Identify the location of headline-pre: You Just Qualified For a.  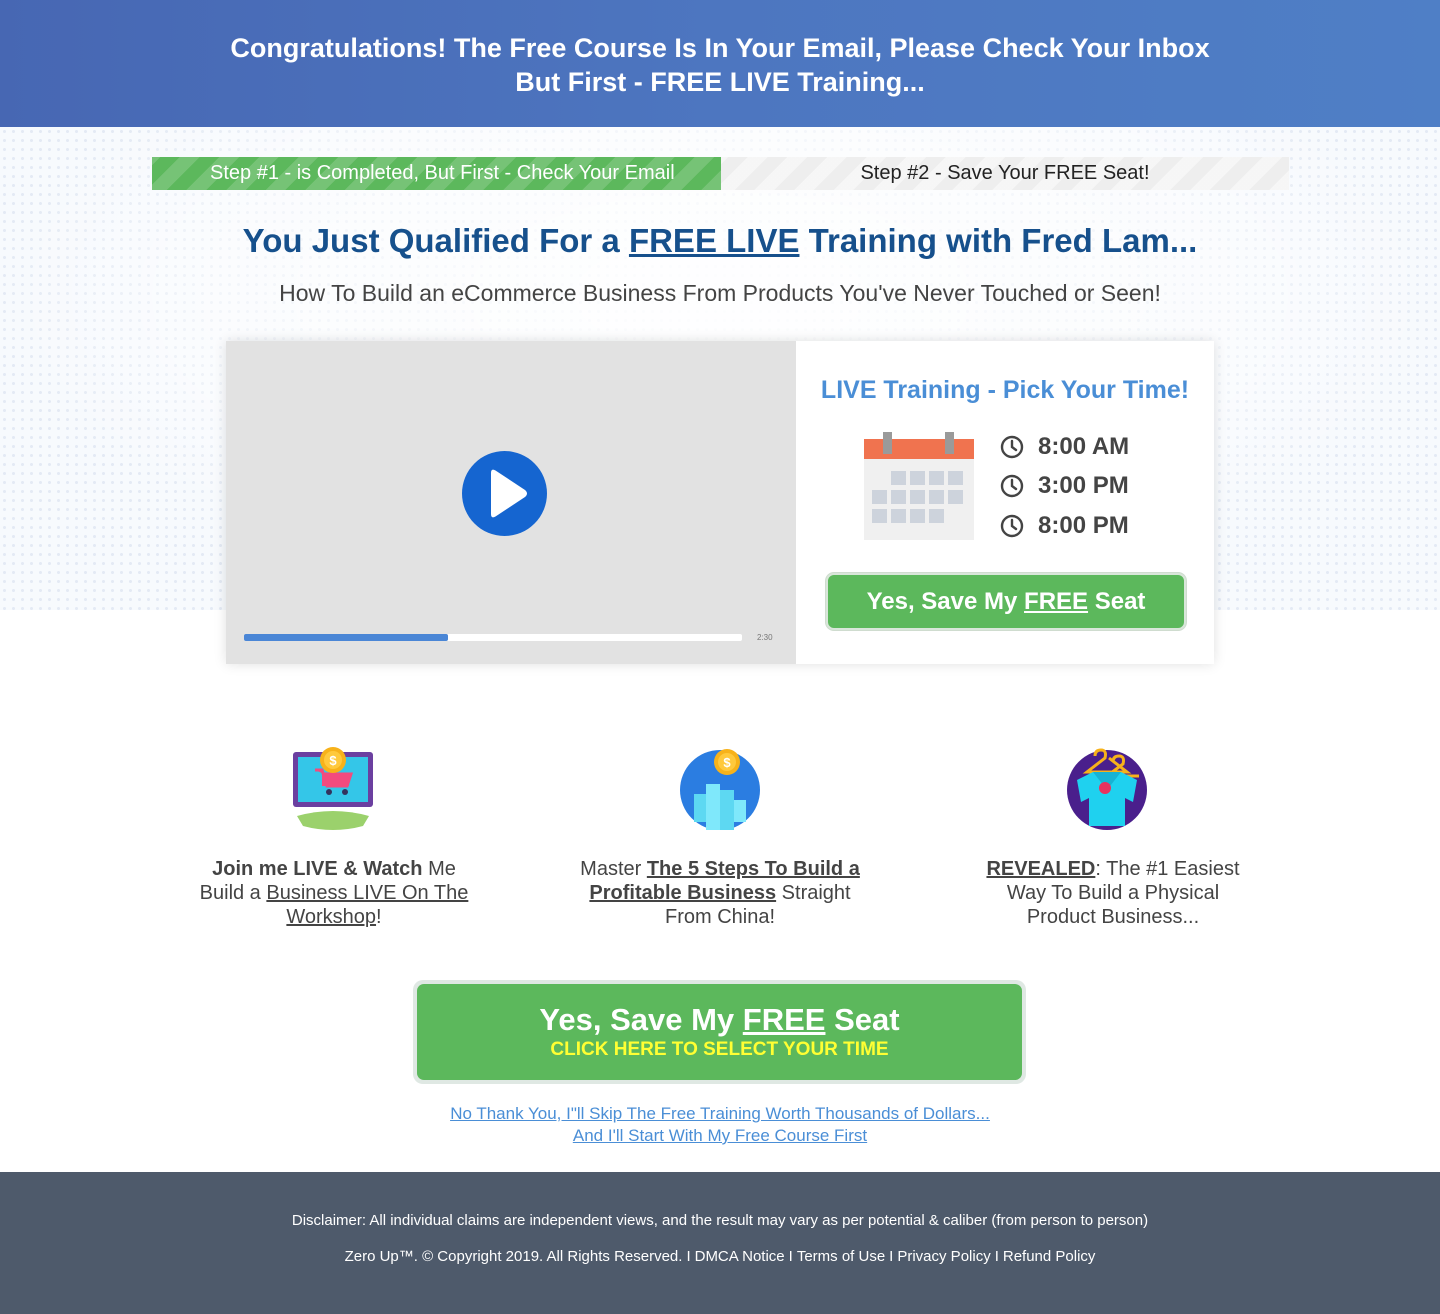
(435, 240).